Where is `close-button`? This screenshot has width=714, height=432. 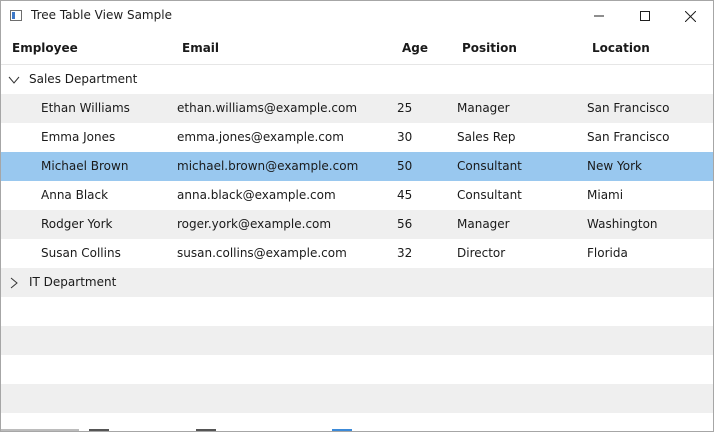 close-button is located at coordinates (690, 16).